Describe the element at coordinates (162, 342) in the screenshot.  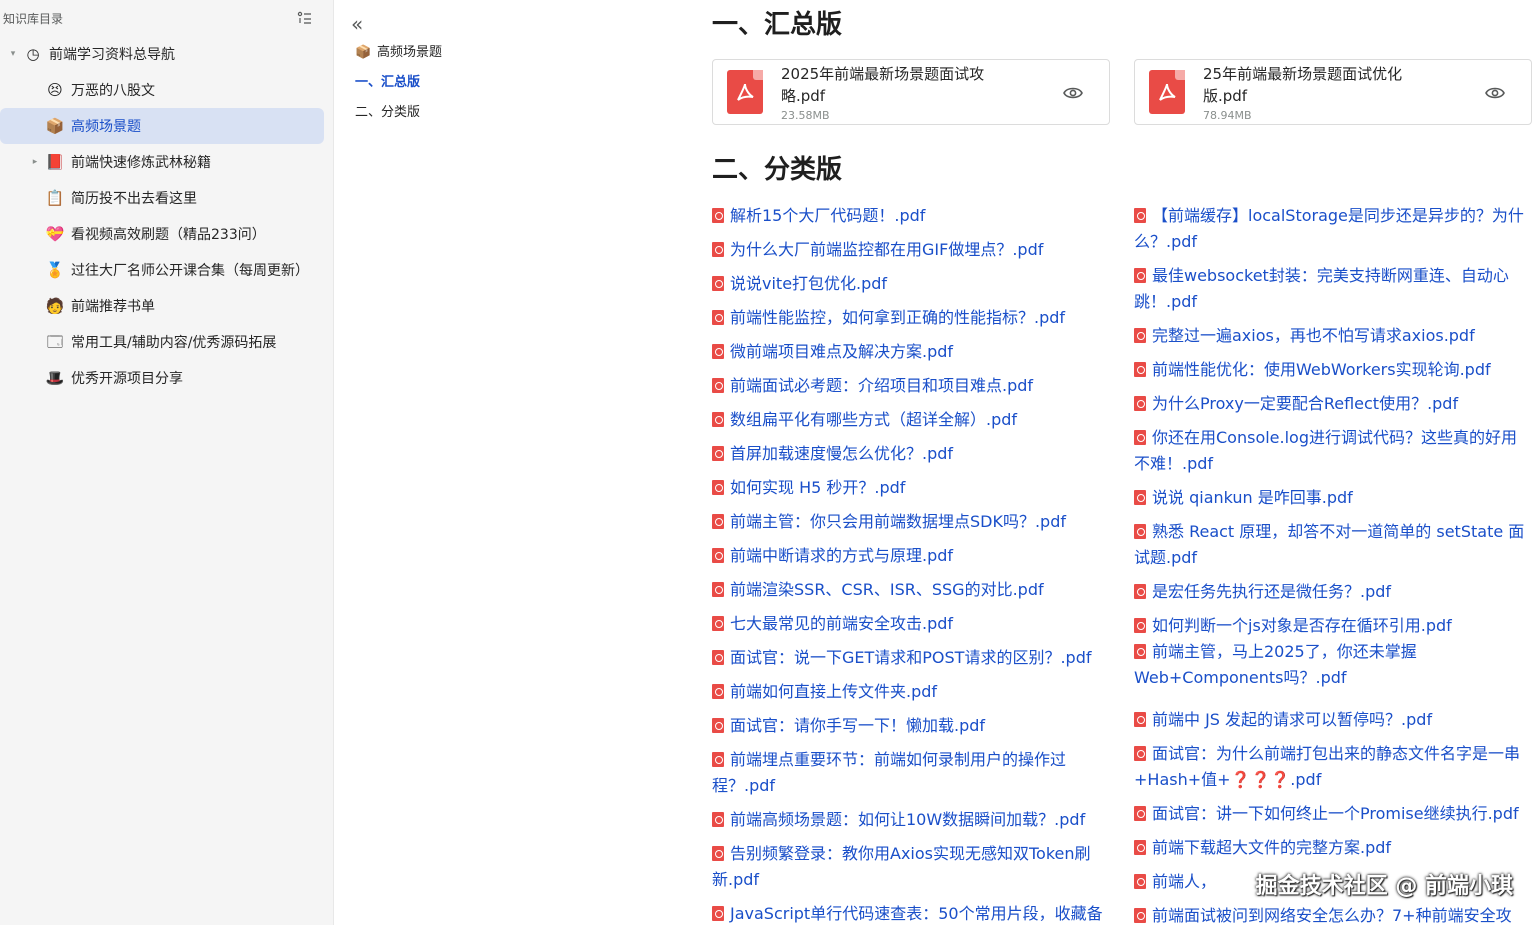
I see `sidebar-item: 🗔 常用工具/辅助内容/优秀源码拓展` at that location.